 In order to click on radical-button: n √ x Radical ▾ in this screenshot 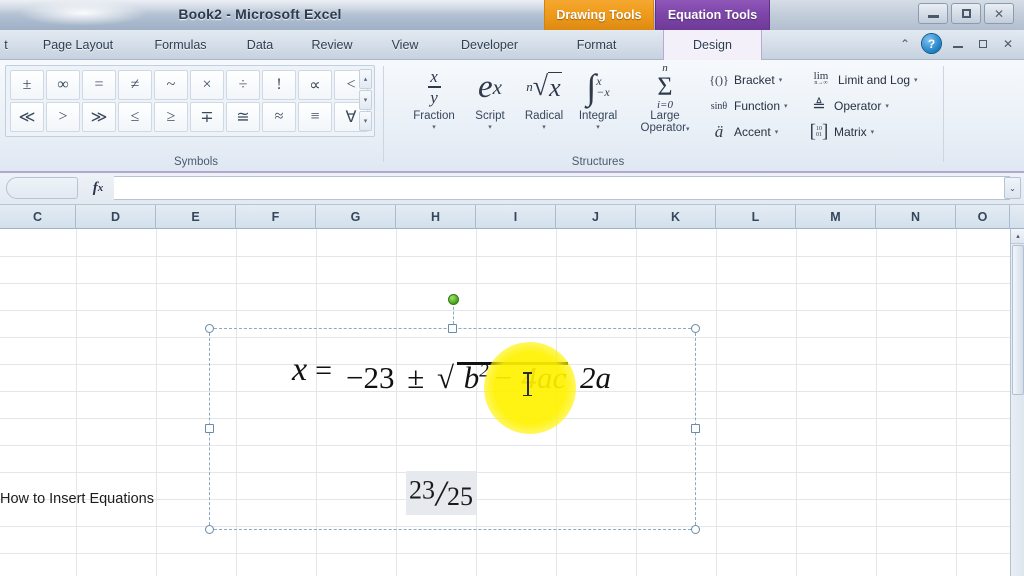, I will do `click(544, 102)`.